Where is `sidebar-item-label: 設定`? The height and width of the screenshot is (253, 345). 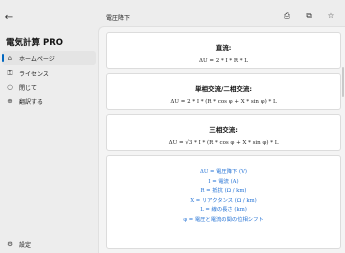 sidebar-item-label: 設定 is located at coordinates (25, 245).